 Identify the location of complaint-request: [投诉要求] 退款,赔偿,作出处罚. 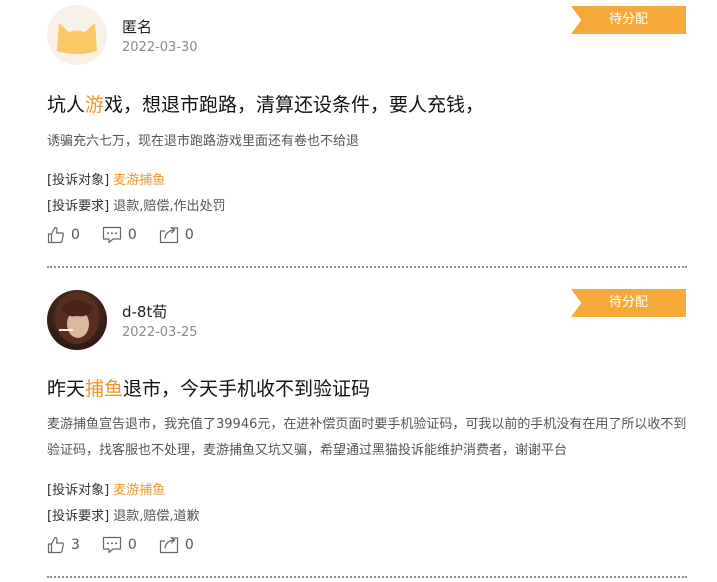
(136, 204).